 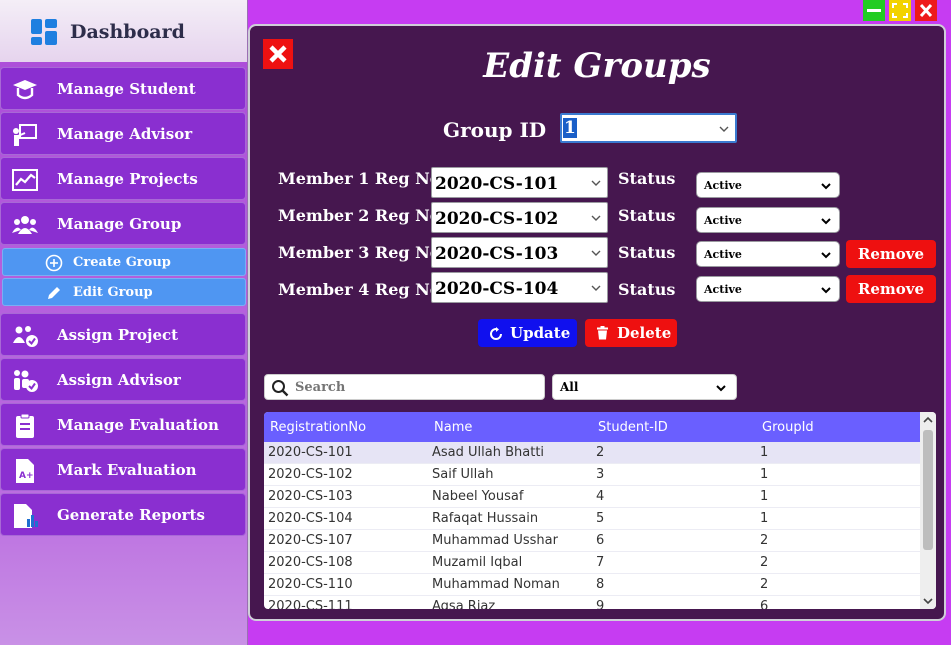 I want to click on refresh-icon, so click(x=496, y=333).